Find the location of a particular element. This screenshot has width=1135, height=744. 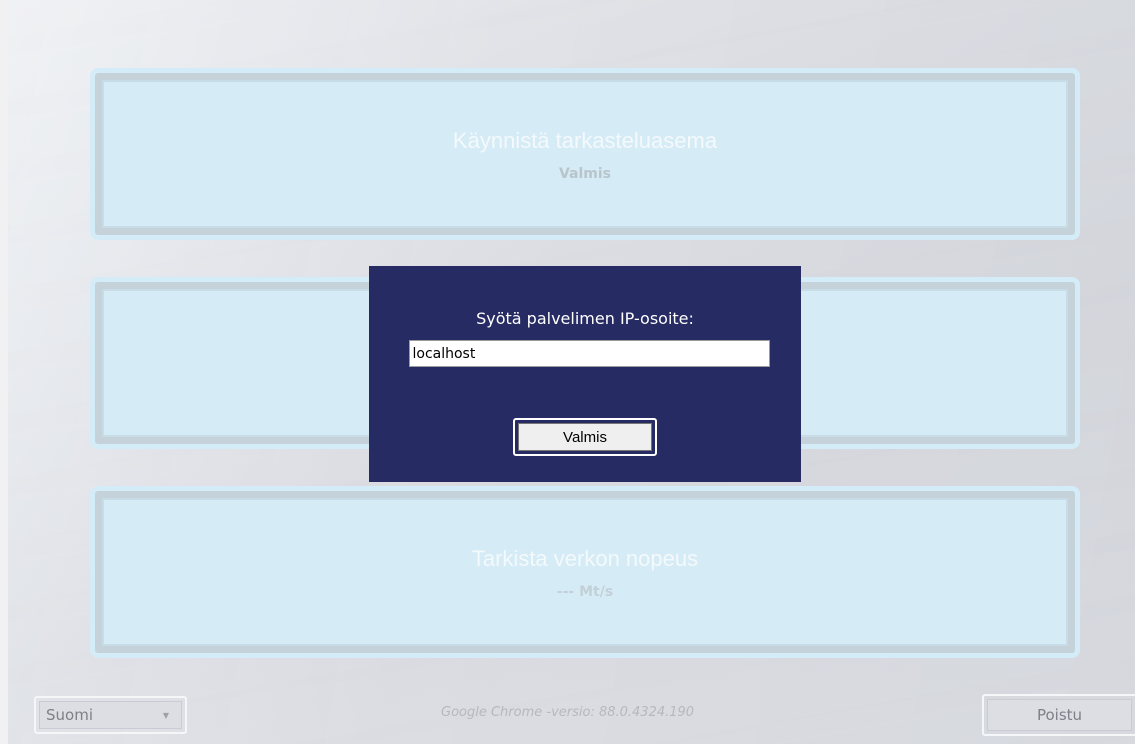

server-ip-dialog: Syötä palvelimen IP-osoite: Valmis is located at coordinates (585, 374).